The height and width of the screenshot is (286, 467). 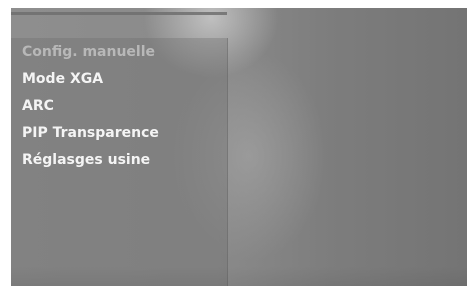 What do you see at coordinates (239, 276) in the screenshot?
I see `bottom-shade` at bounding box center [239, 276].